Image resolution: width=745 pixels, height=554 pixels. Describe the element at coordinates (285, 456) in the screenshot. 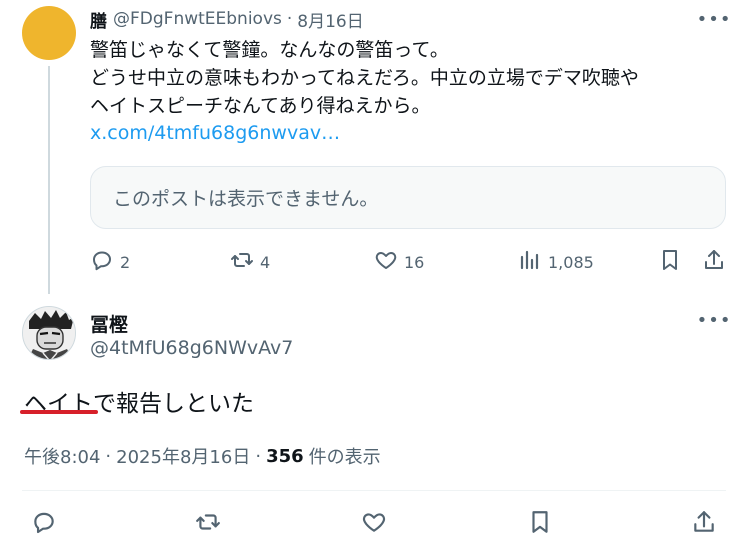

I see `reply-views-count: 356` at that location.